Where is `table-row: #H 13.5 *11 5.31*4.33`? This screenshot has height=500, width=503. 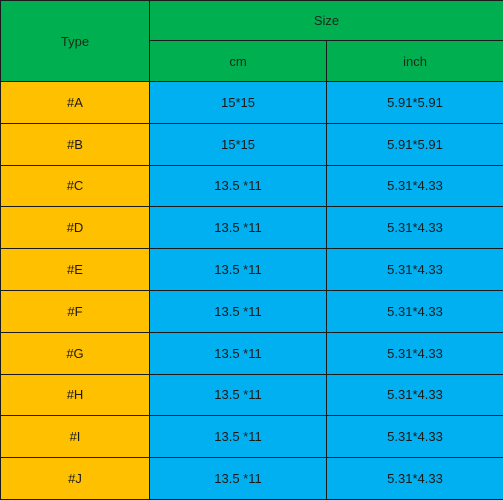 table-row: #H 13.5 *11 5.31*4.33 is located at coordinates (251, 395).